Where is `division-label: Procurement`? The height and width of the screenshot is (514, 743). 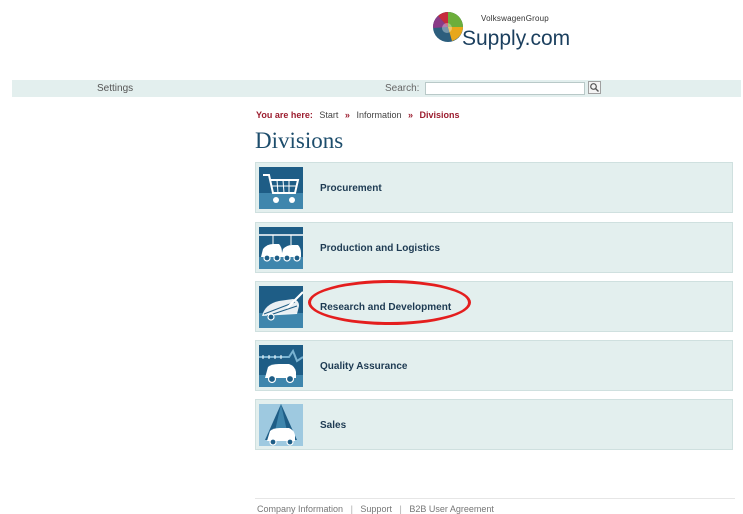 division-label: Procurement is located at coordinates (351, 188).